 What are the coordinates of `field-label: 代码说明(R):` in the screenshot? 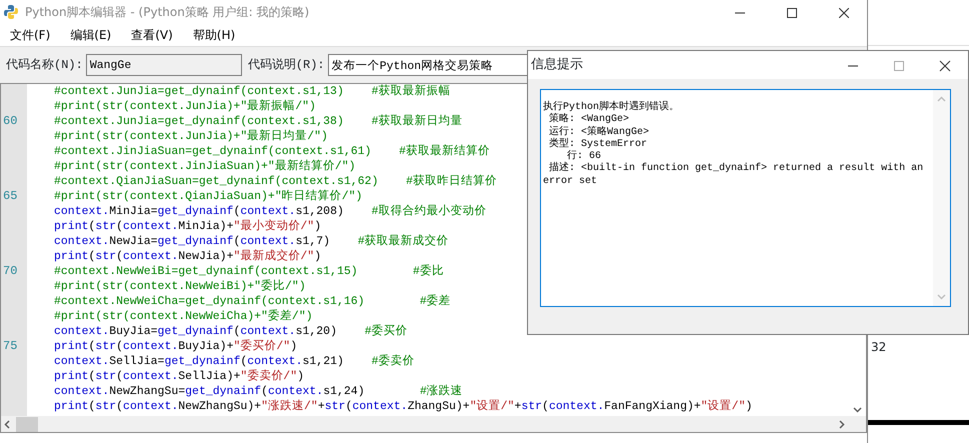 It's located at (286, 65).